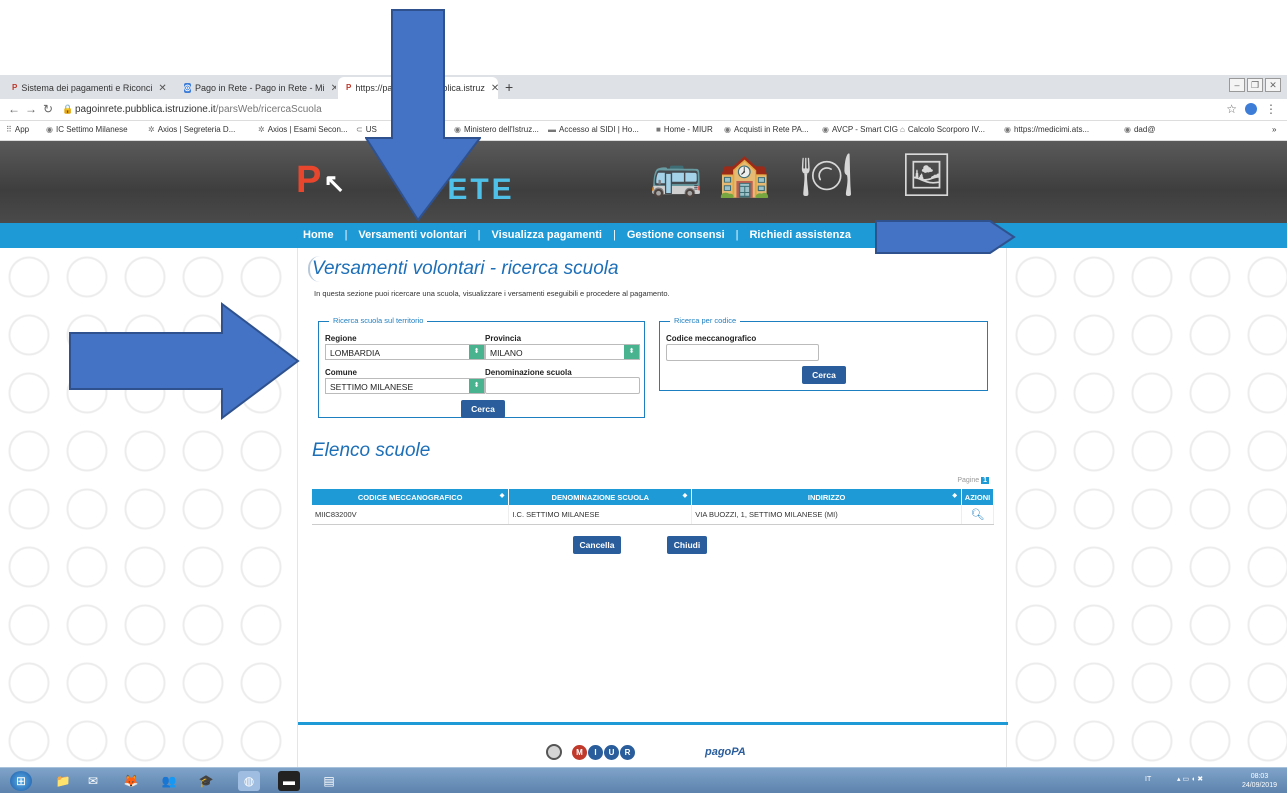 This screenshot has width=1287, height=794. I want to click on footer-logos: M I U R pagoPA, so click(646, 752).